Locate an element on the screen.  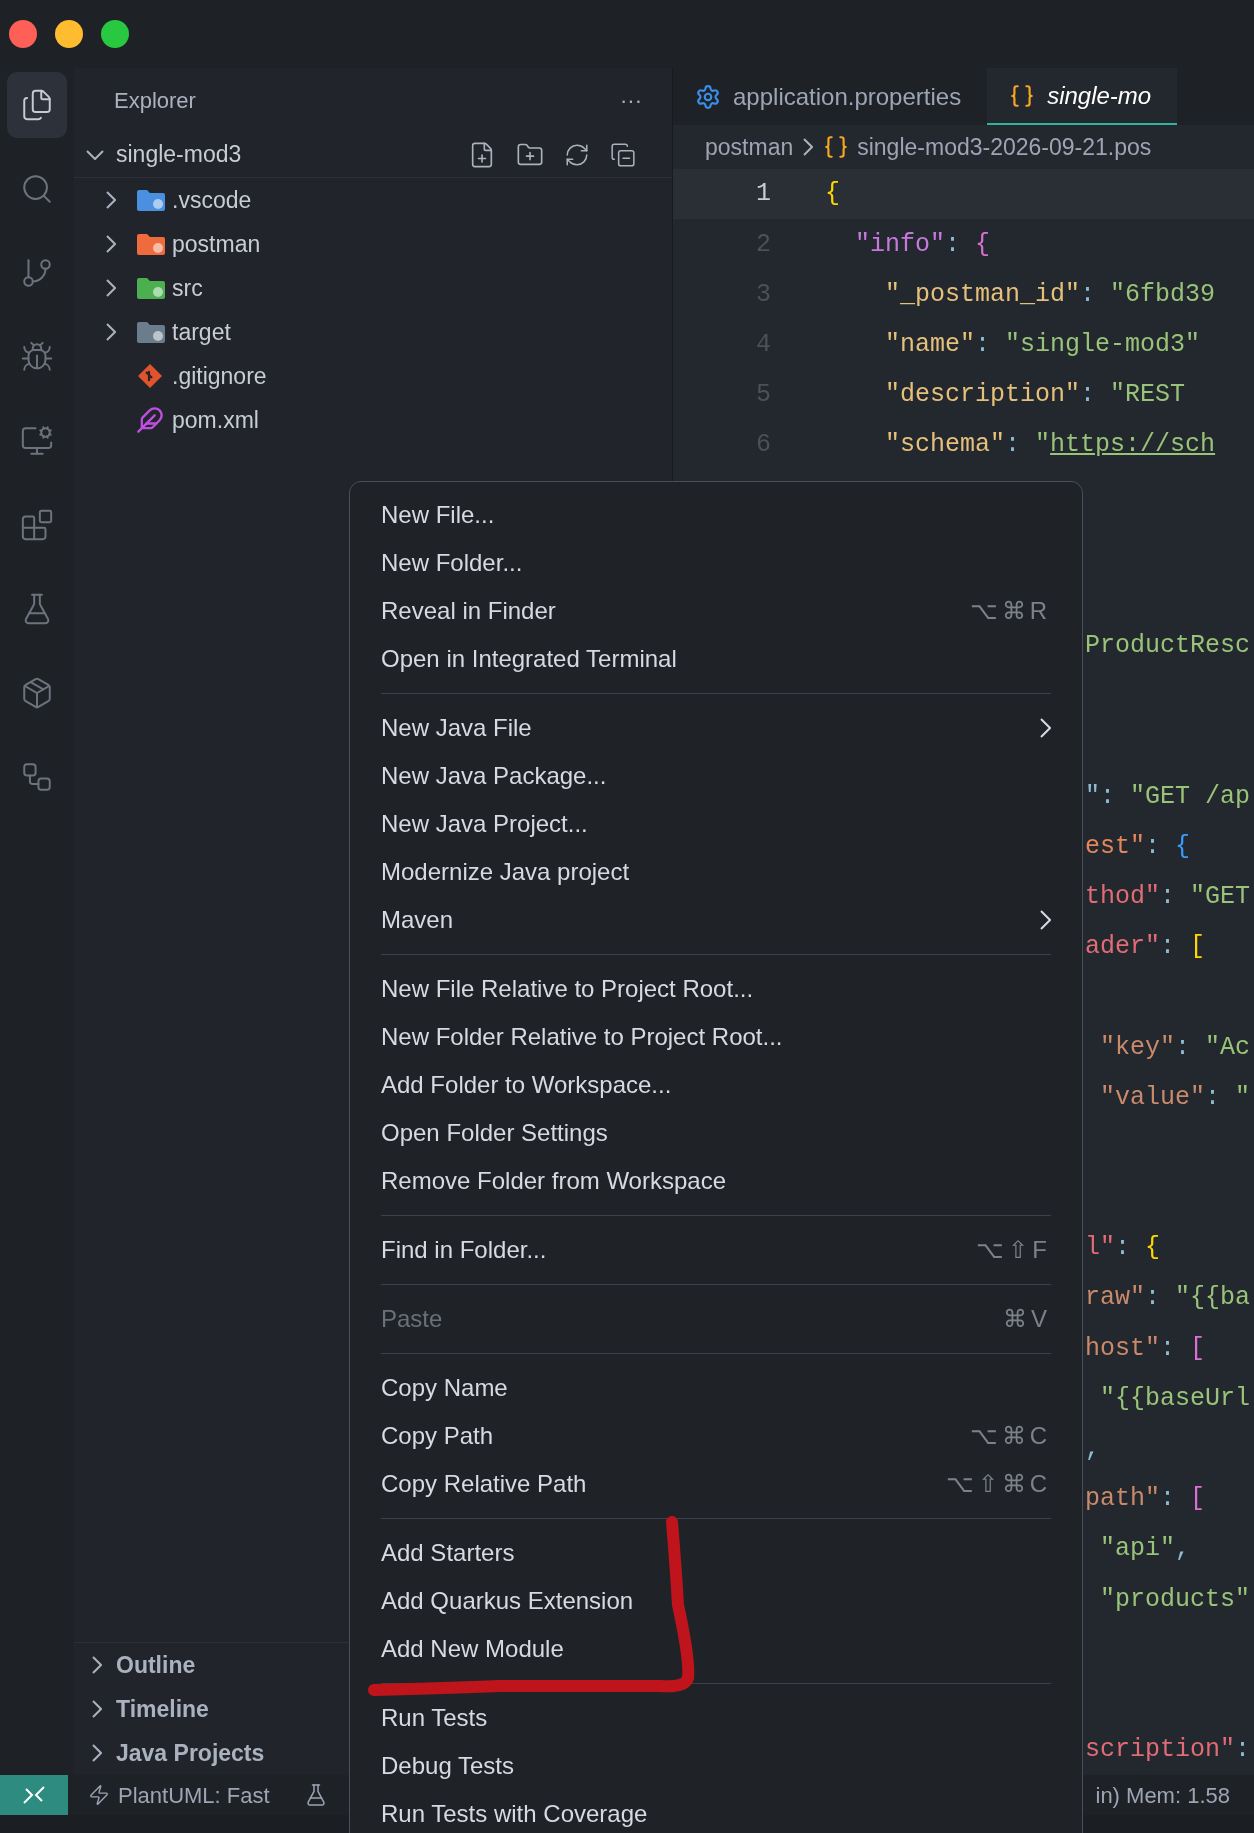
section-label: Outline is located at coordinates (156, 1665).